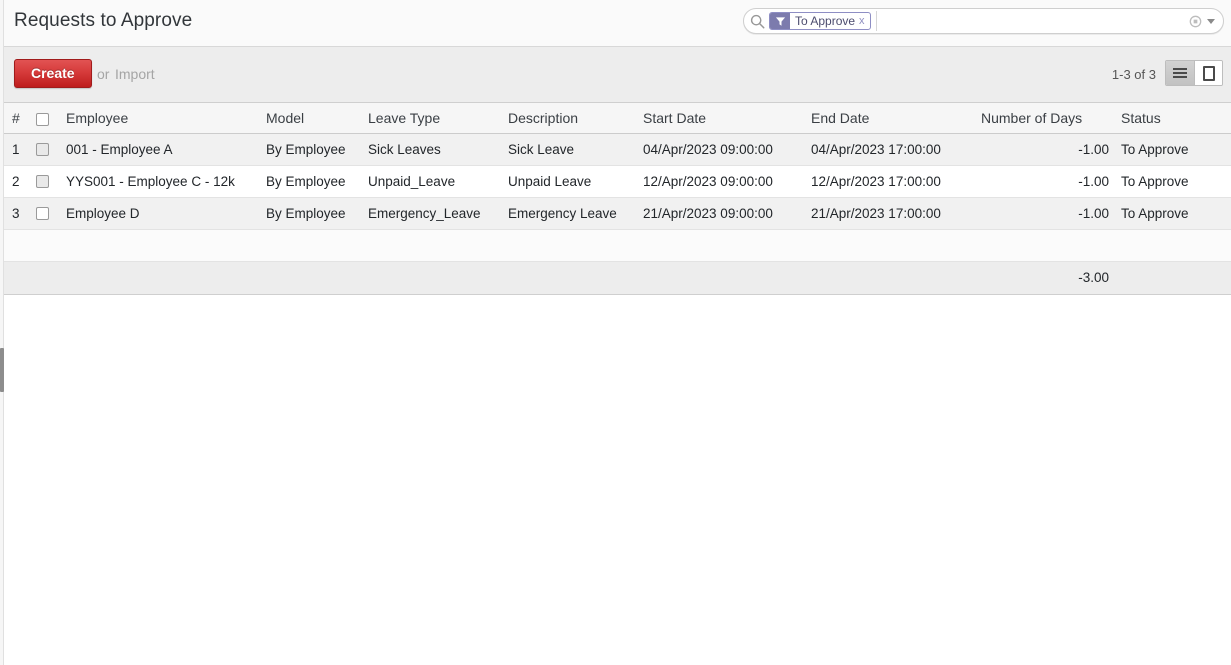 The image size is (1231, 665). Describe the element at coordinates (569, 118) in the screenshot. I see `column-header-description: Description` at that location.